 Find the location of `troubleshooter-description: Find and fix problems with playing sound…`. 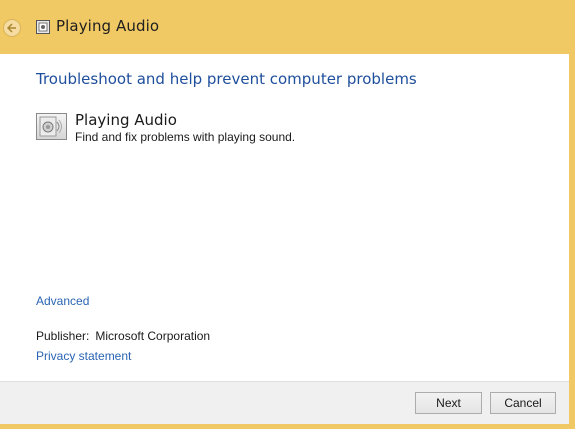

troubleshooter-description: Find and fix problems with playing sound… is located at coordinates (185, 137).